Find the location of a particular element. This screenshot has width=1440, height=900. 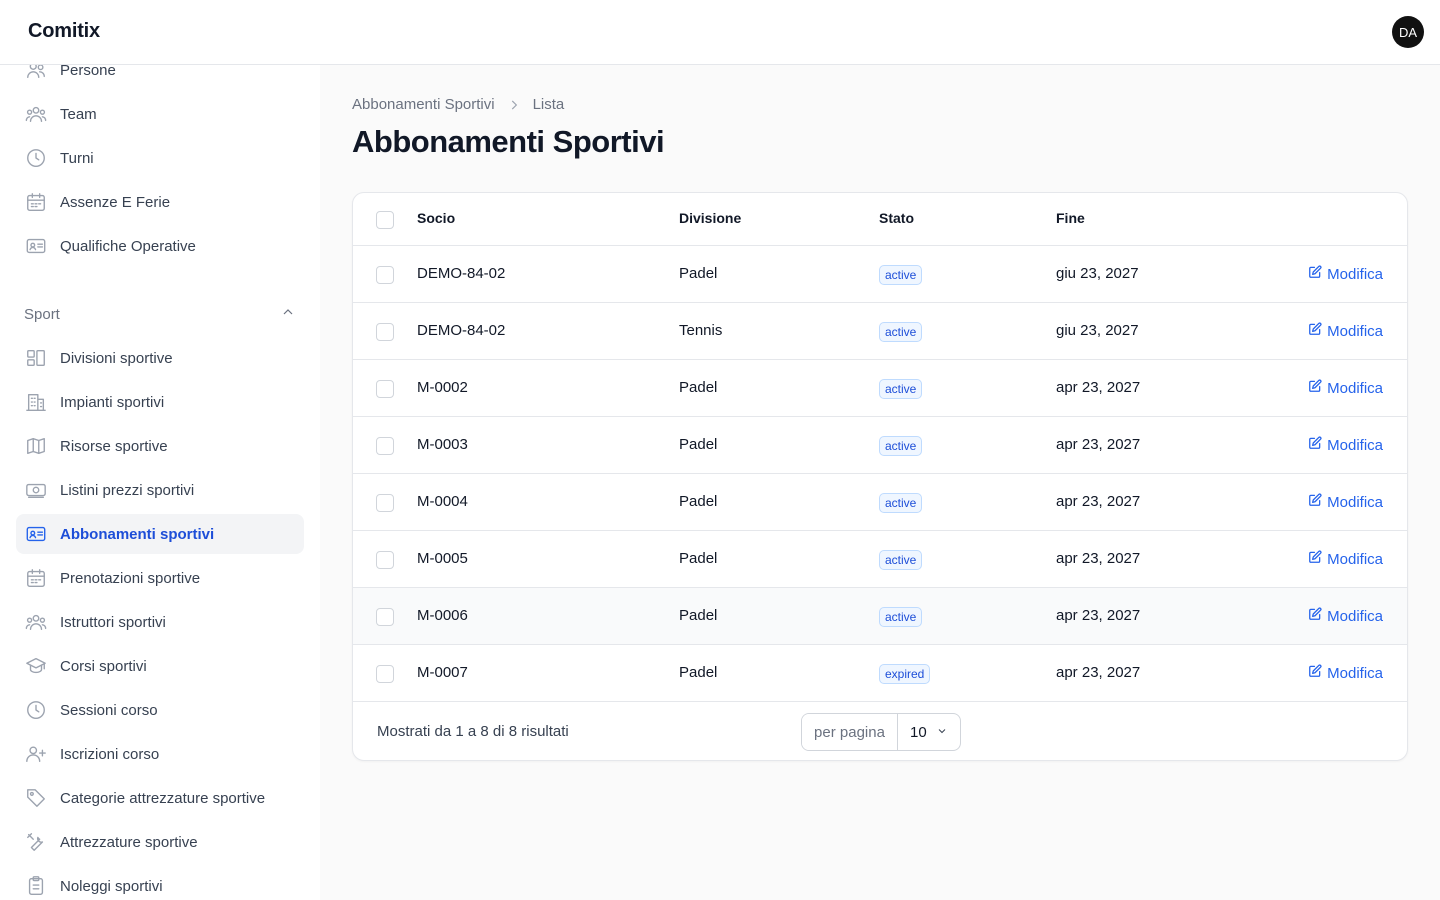

breadcrumb: Abbonamenti Sportivi Lista is located at coordinates (458, 104).